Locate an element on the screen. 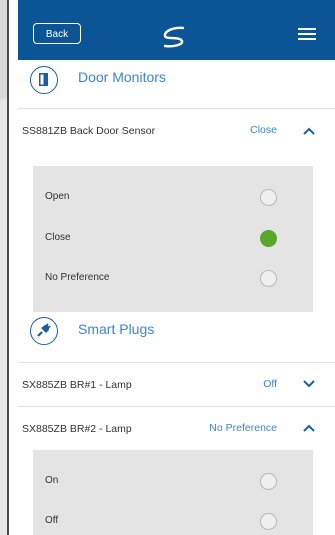 The image size is (335, 535). radio-open is located at coordinates (268, 197).